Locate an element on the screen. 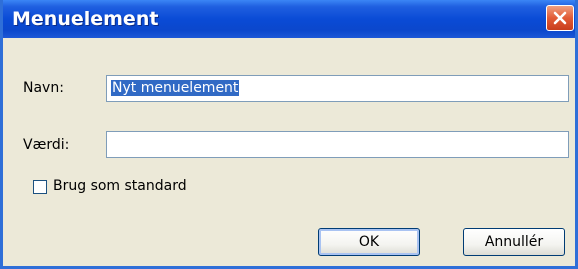 Image resolution: width=578 pixels, height=269 pixels. cancel-button-label: Annullér is located at coordinates (514, 242).